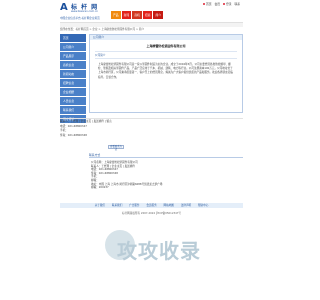 This screenshot has width=320, height=300. What do you see at coordinates (218, 4) in the screenshot?
I see `top-link-member: 会员` at bounding box center [218, 4].